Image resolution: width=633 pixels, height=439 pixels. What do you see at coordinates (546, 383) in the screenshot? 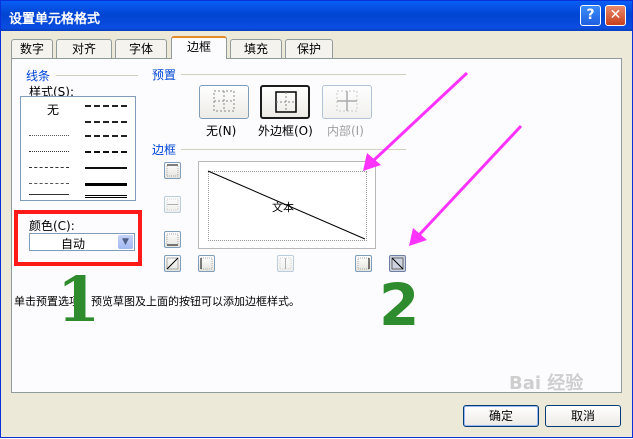
I see `watermark: Bai 经验` at bounding box center [546, 383].